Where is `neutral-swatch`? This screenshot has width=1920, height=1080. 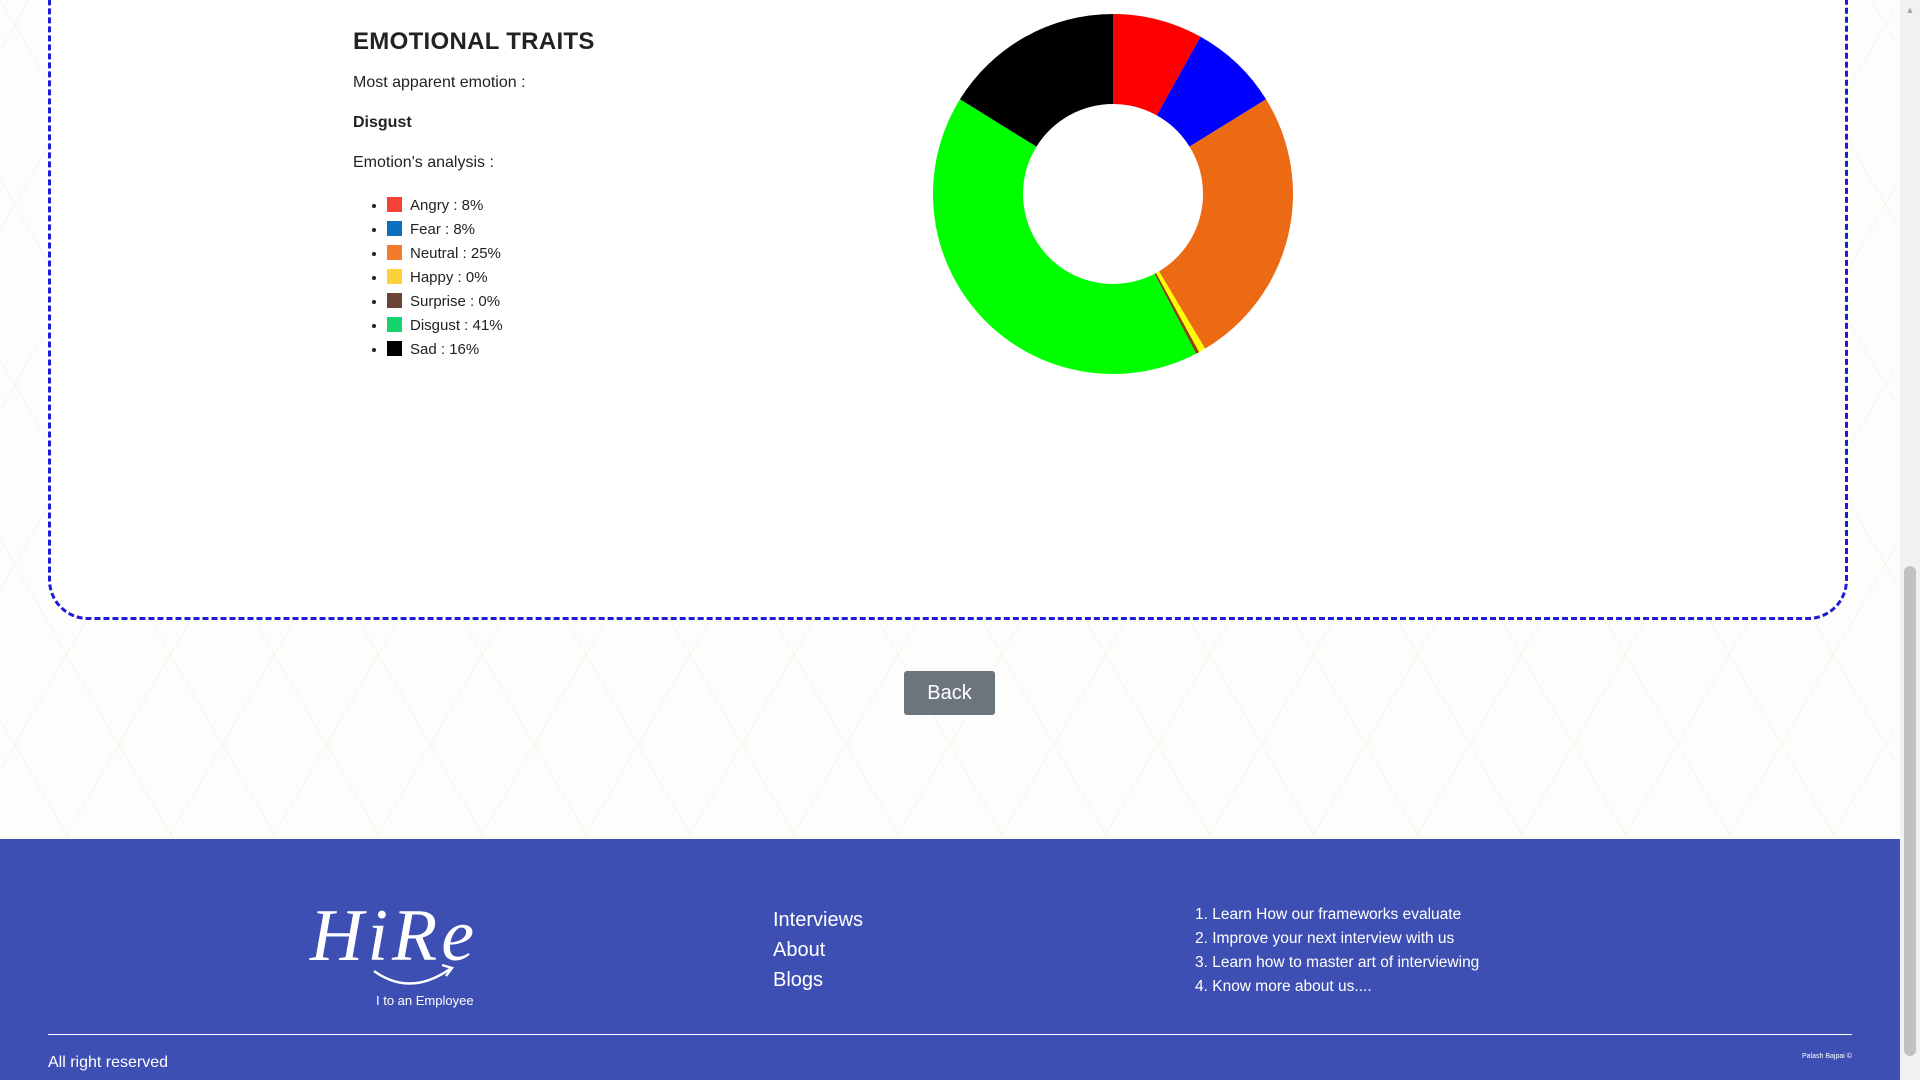 neutral-swatch is located at coordinates (394, 252).